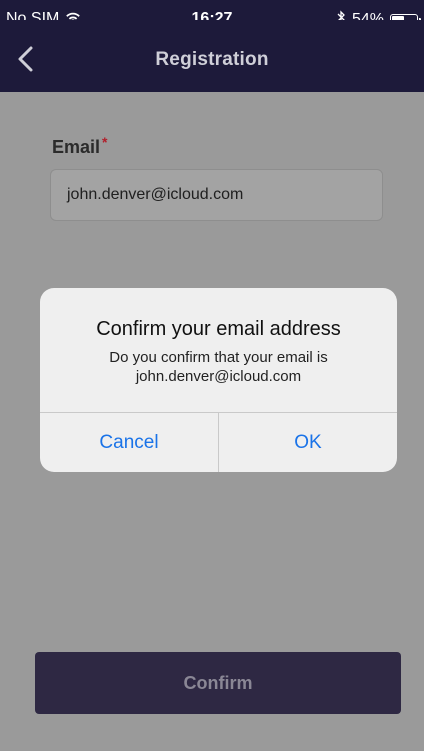 The width and height of the screenshot is (424, 751). I want to click on required-mark: *, so click(105, 142).